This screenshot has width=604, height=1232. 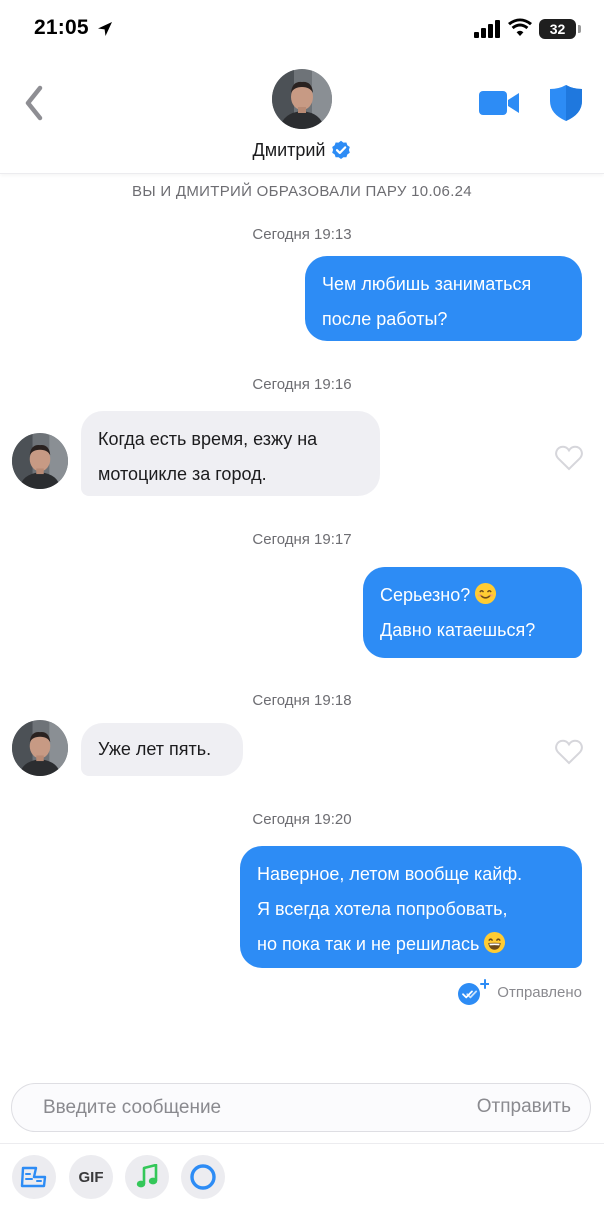 I want to click on contact-name-row: Дмитрий, so click(x=302, y=150).